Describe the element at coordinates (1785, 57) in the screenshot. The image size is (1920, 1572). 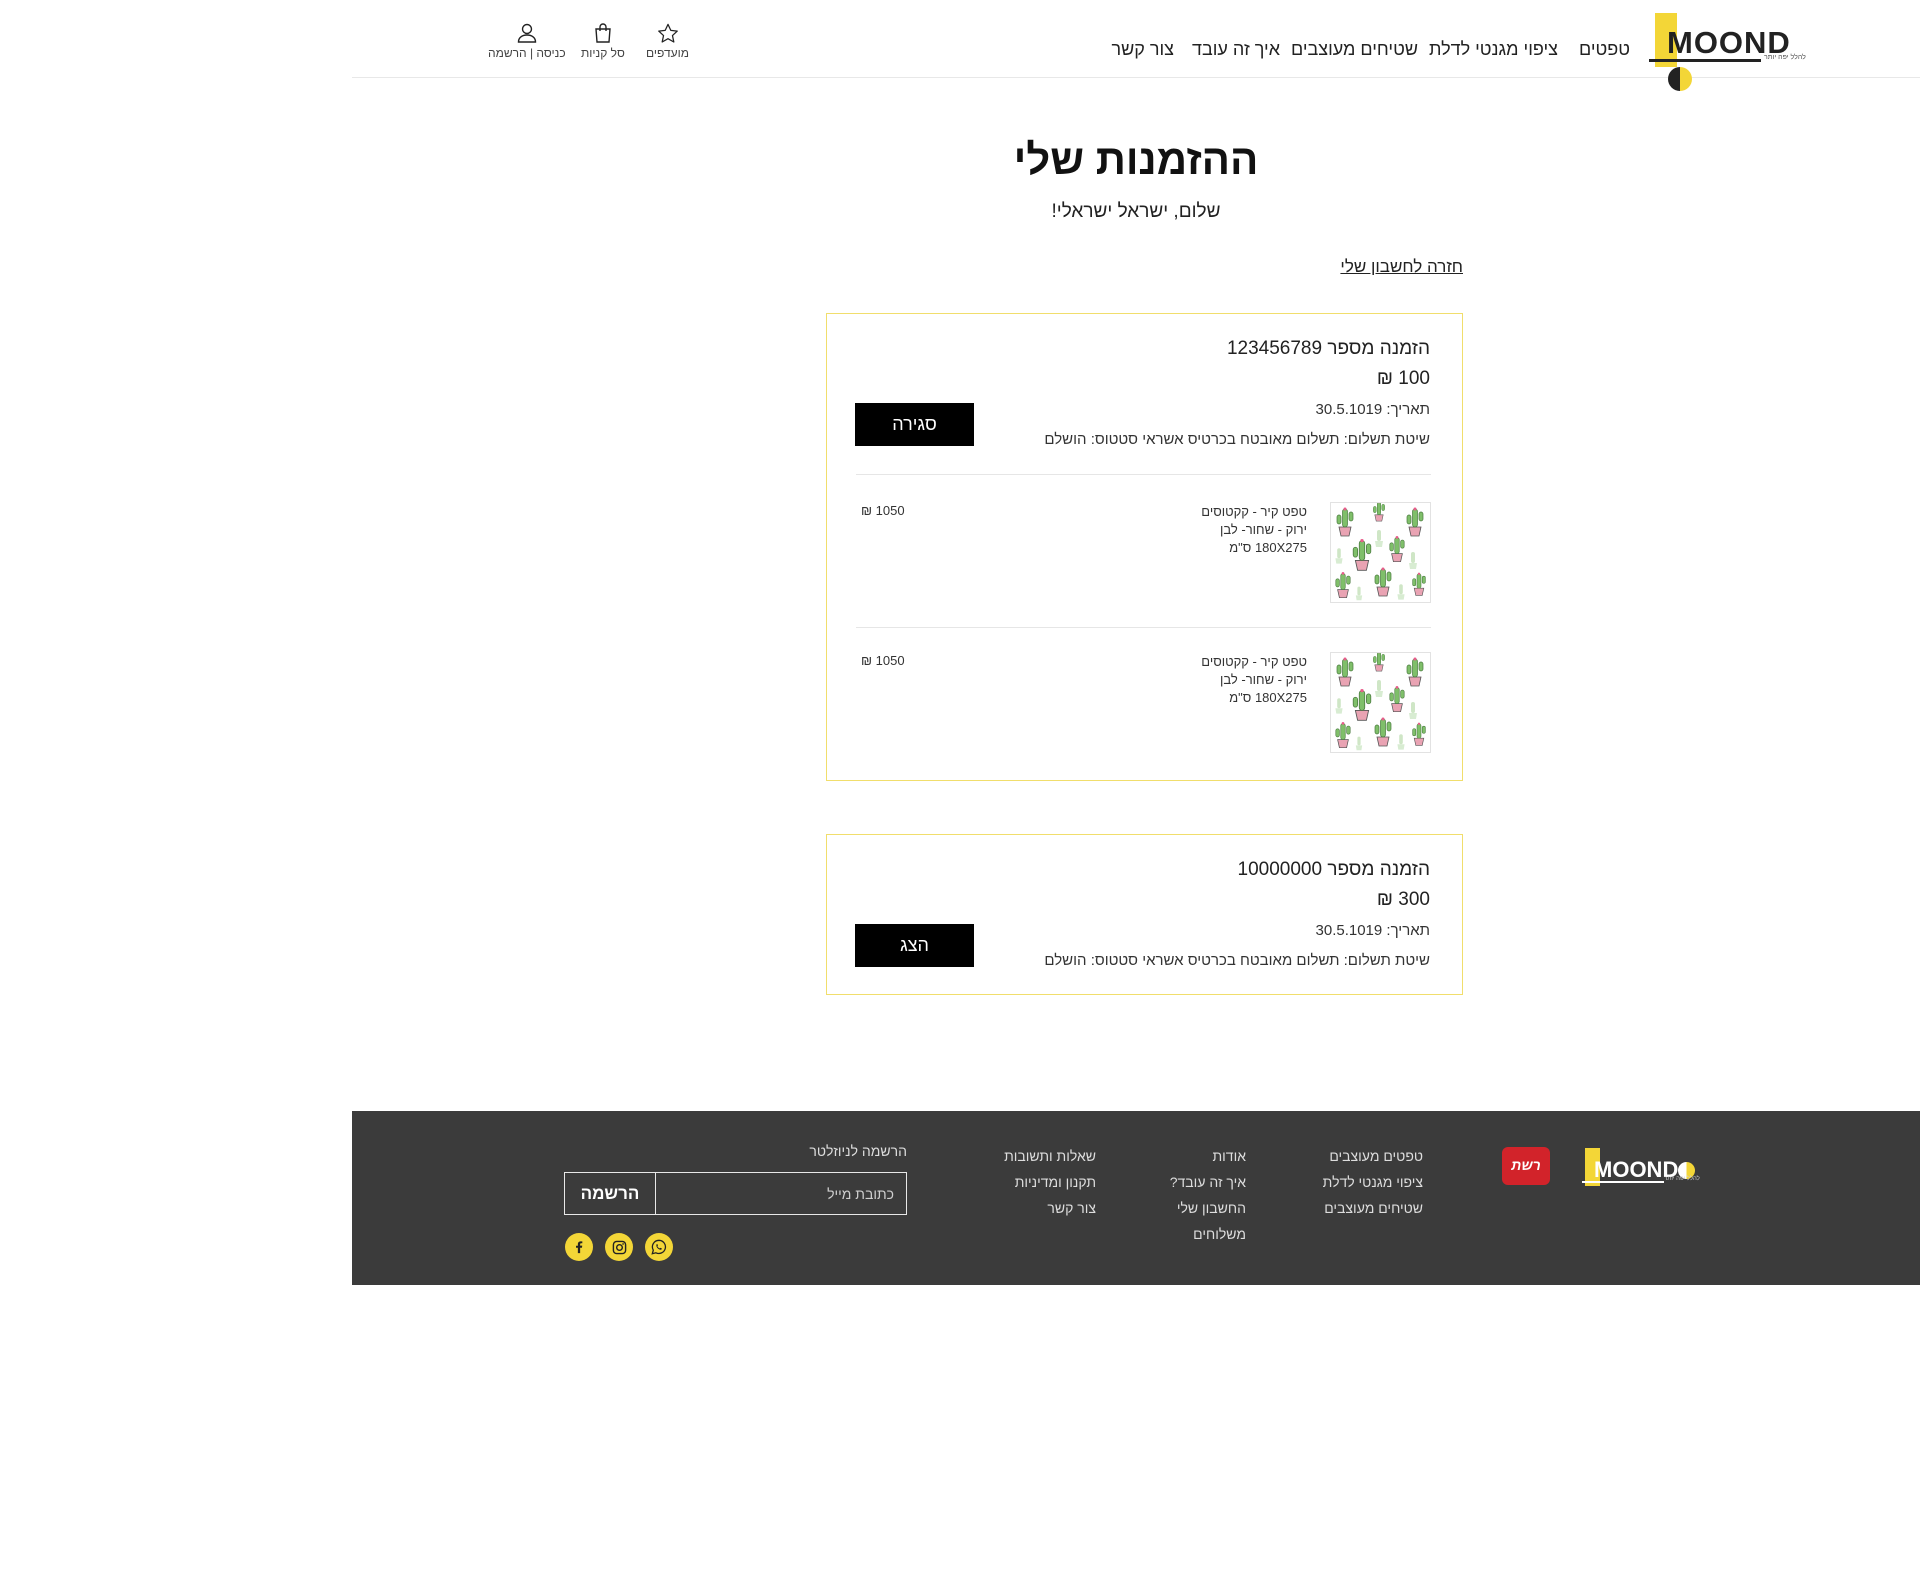
I see `logo-tagline: להלל יפה יותר` at that location.